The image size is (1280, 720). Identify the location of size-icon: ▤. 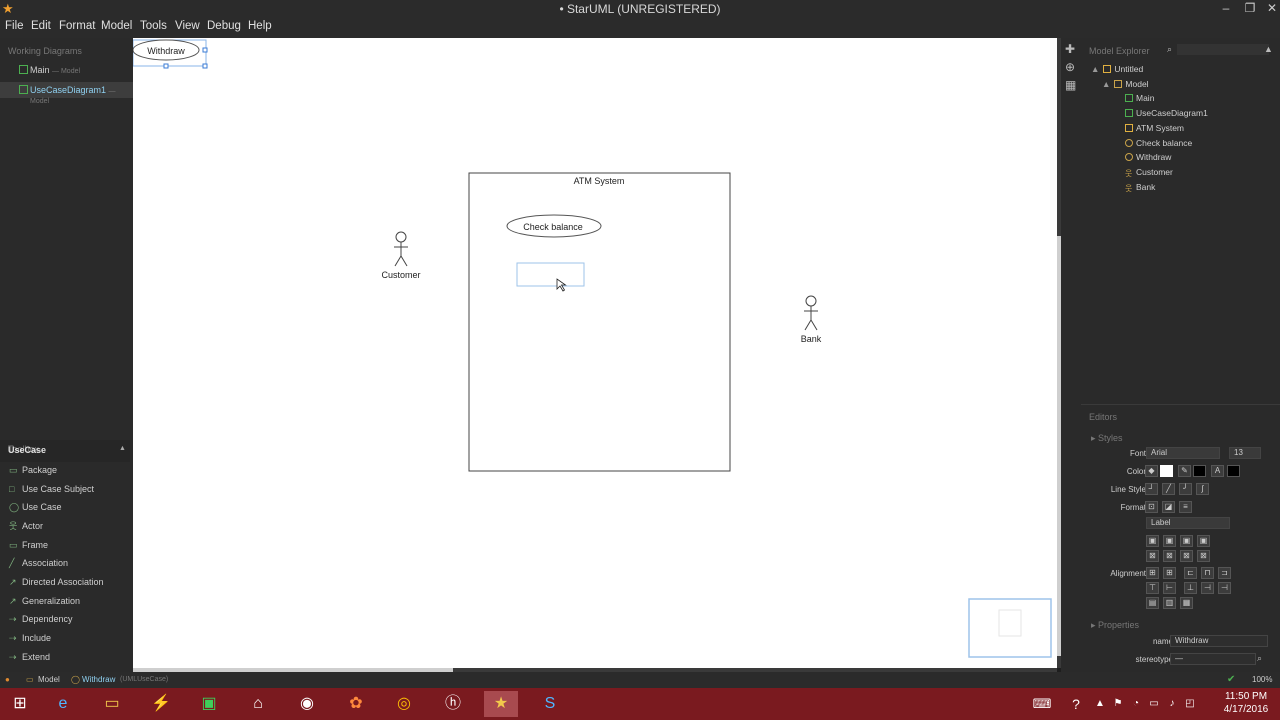
(1152, 603).